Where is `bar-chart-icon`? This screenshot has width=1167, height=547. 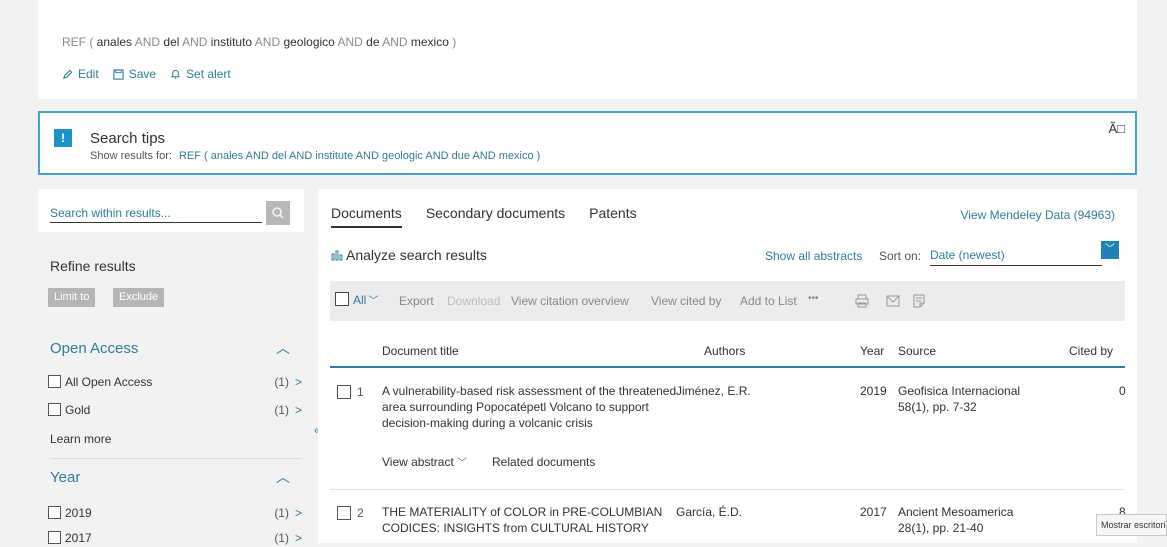 bar-chart-icon is located at coordinates (337, 255).